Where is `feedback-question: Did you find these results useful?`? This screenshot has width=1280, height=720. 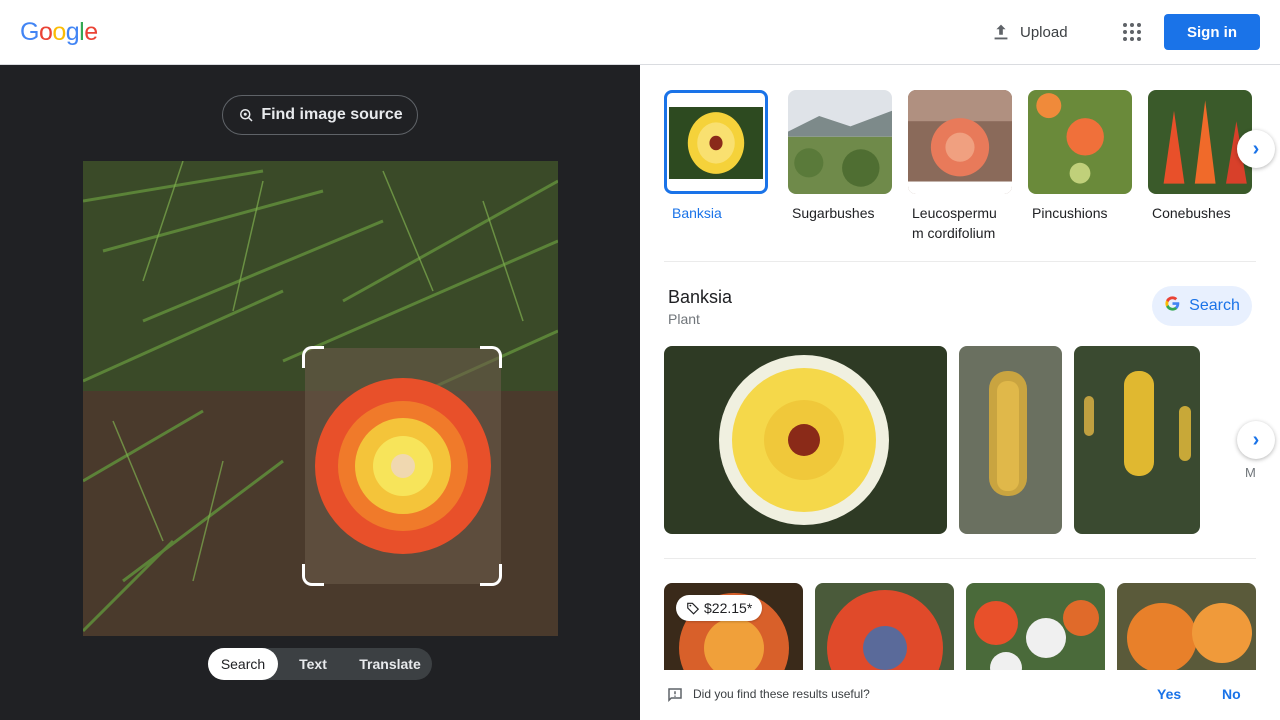
feedback-question: Did you find these results useful? is located at coordinates (781, 694).